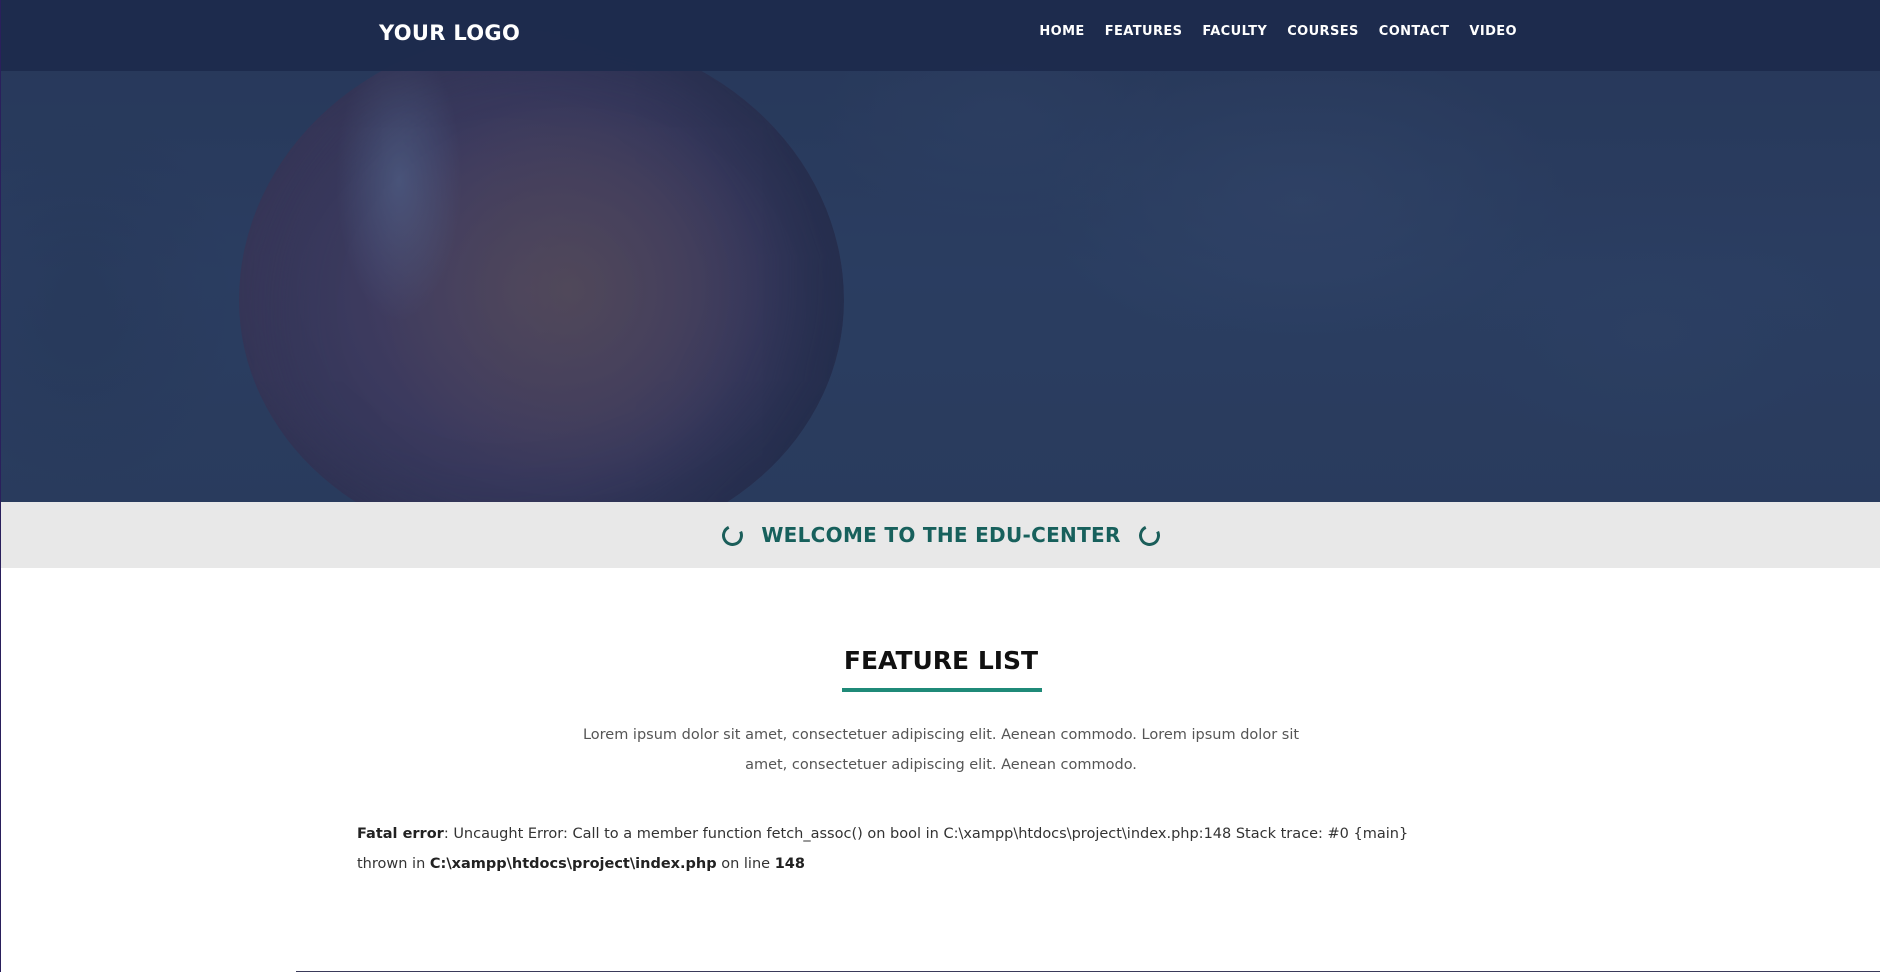  Describe the element at coordinates (1061, 31) in the screenshot. I see `nav-home: HOME` at that location.